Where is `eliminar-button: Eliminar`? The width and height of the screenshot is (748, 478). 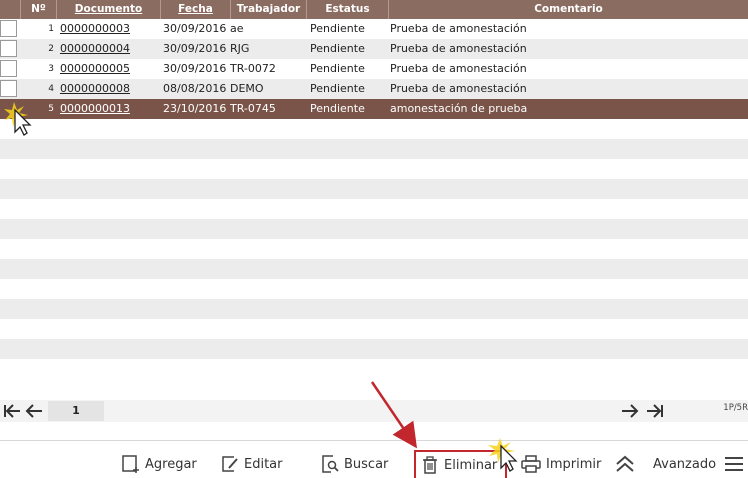 eliminar-button: Eliminar is located at coordinates (461, 464).